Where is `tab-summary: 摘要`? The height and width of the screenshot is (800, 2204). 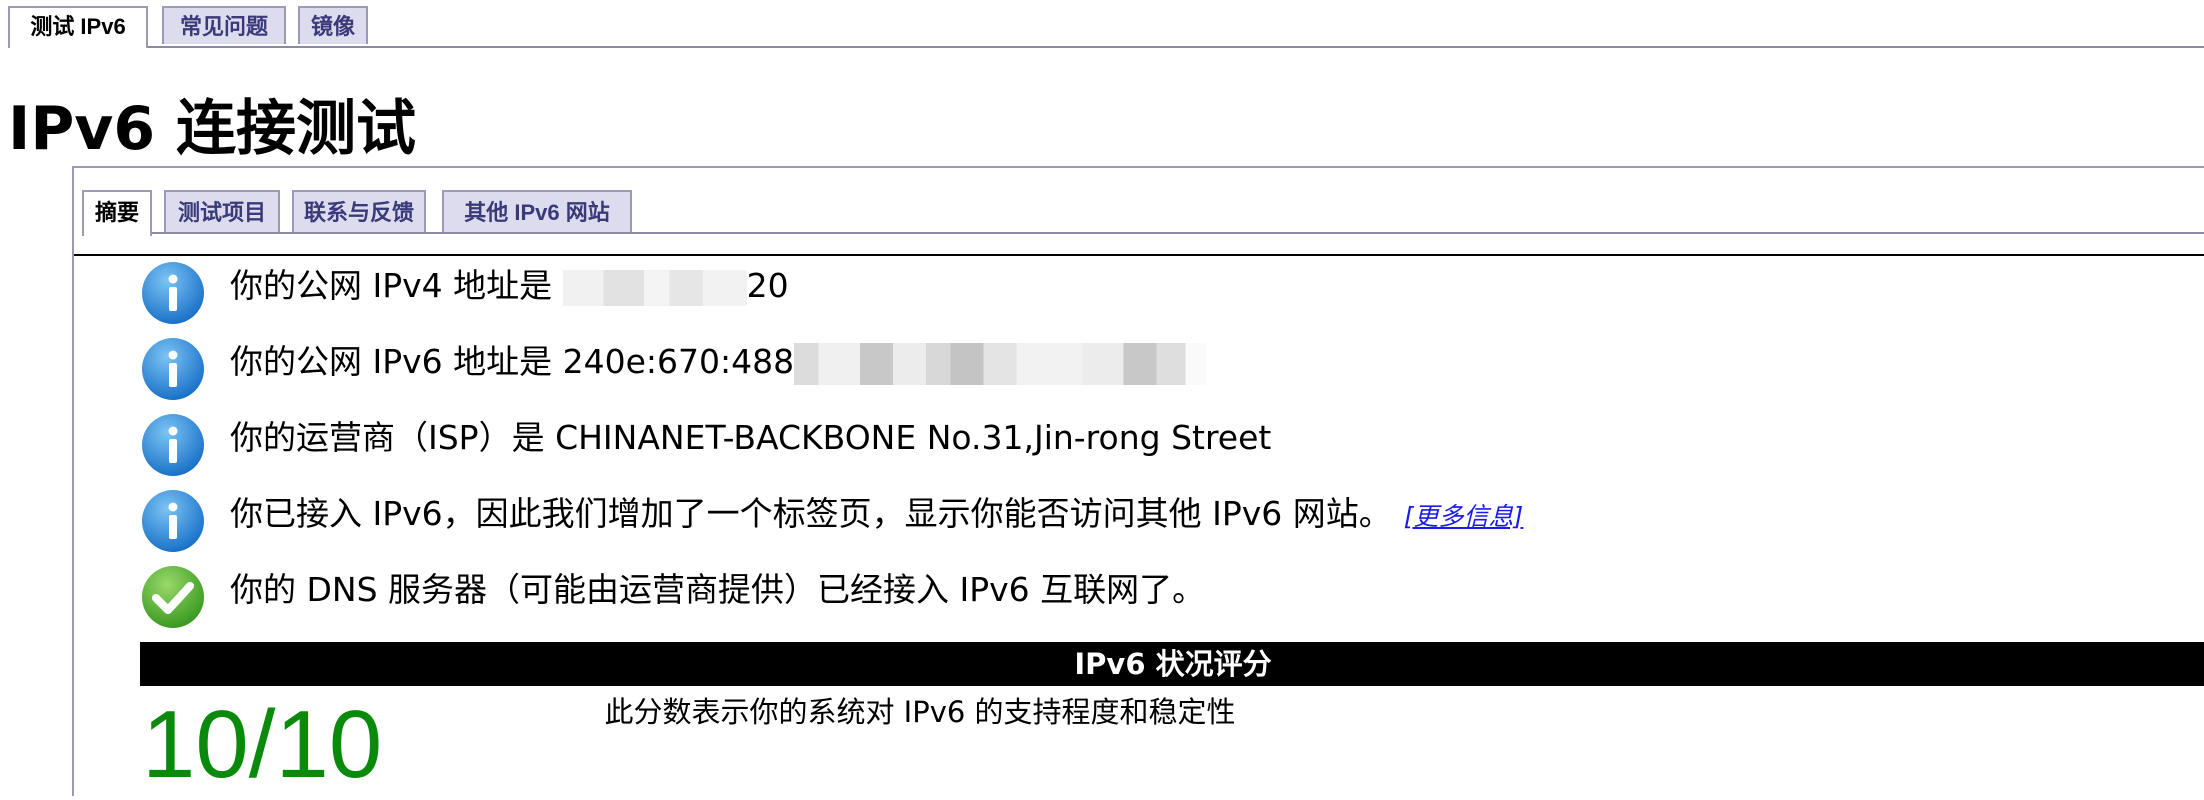
tab-summary: 摘要 is located at coordinates (117, 213).